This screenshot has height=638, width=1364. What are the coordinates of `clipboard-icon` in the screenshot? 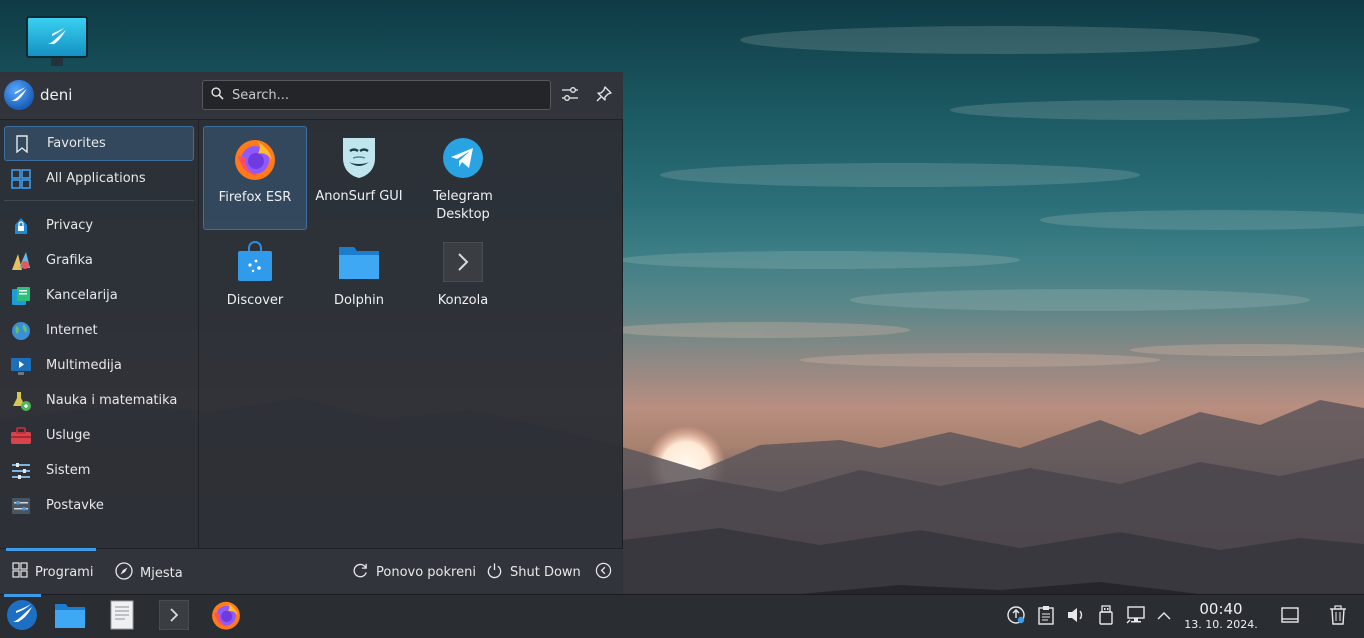 It's located at (1046, 617).